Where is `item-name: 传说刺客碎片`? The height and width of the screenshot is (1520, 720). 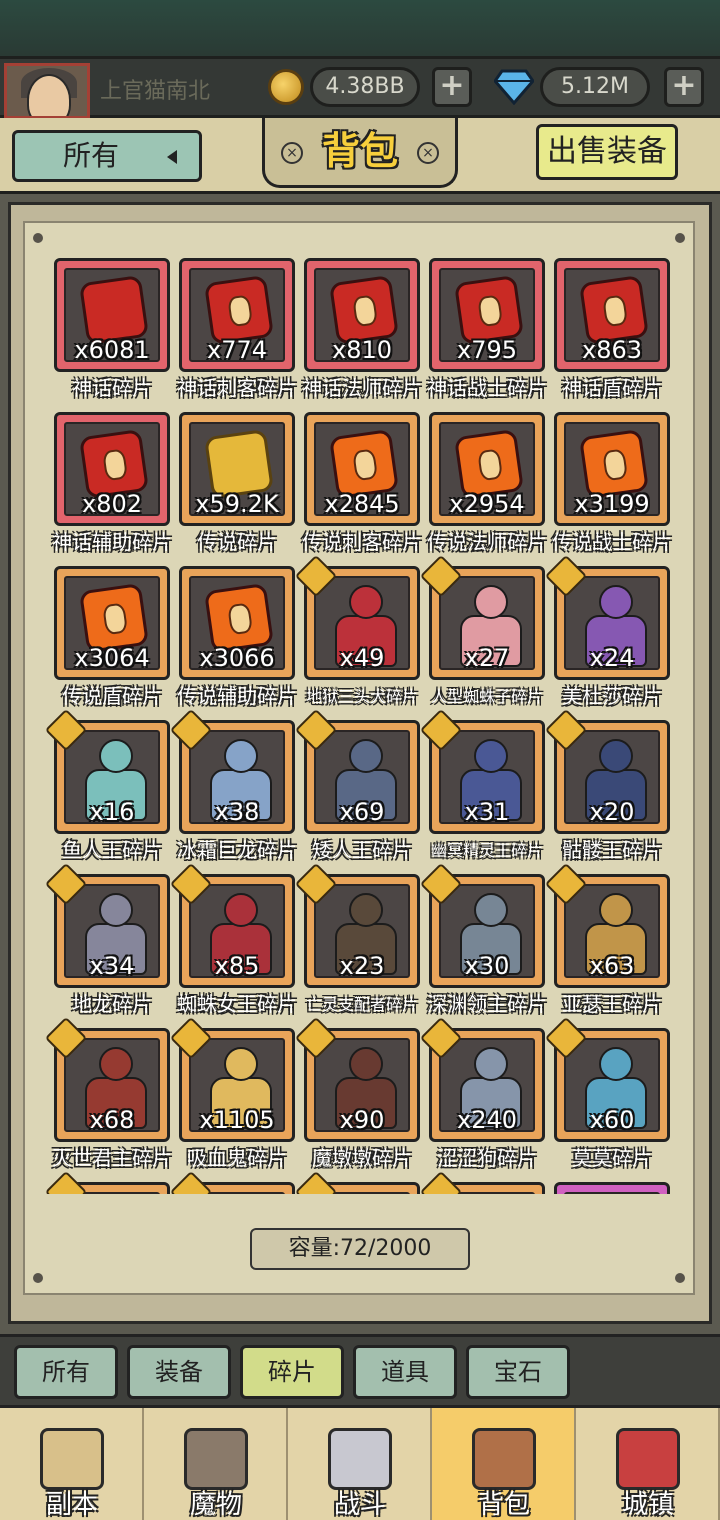 item-name: 传说刺客碎片 is located at coordinates (362, 542).